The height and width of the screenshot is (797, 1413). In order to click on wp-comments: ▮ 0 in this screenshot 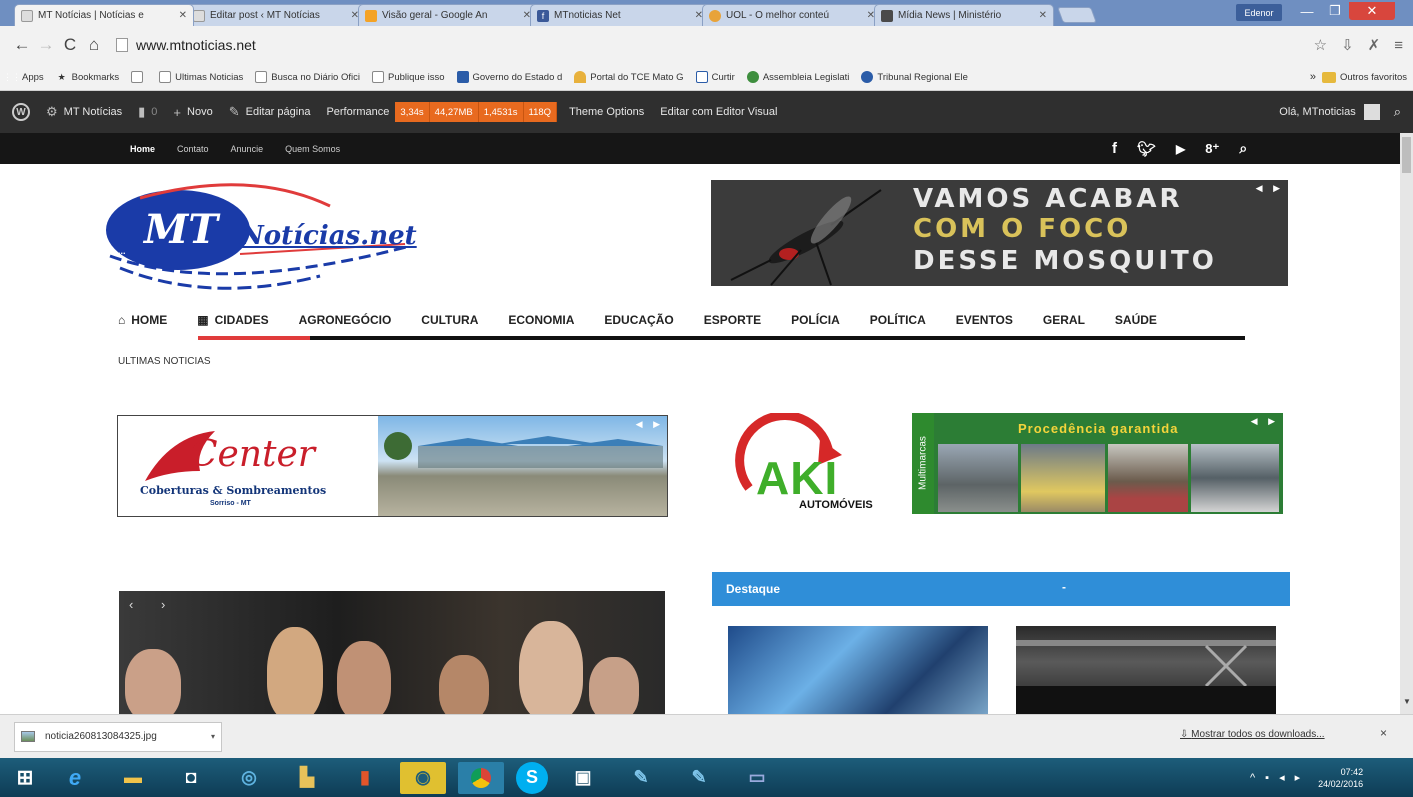, I will do `click(147, 112)`.